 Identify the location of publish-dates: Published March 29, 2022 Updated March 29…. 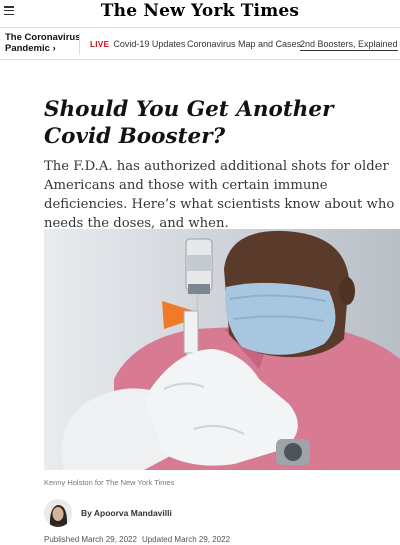
(137, 539).